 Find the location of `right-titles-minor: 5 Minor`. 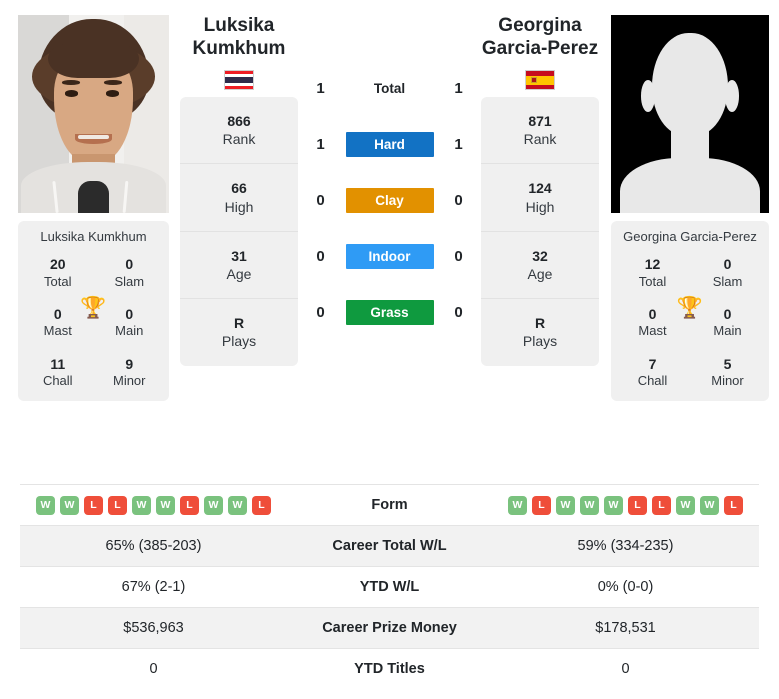

right-titles-minor: 5 Minor is located at coordinates (727, 373).